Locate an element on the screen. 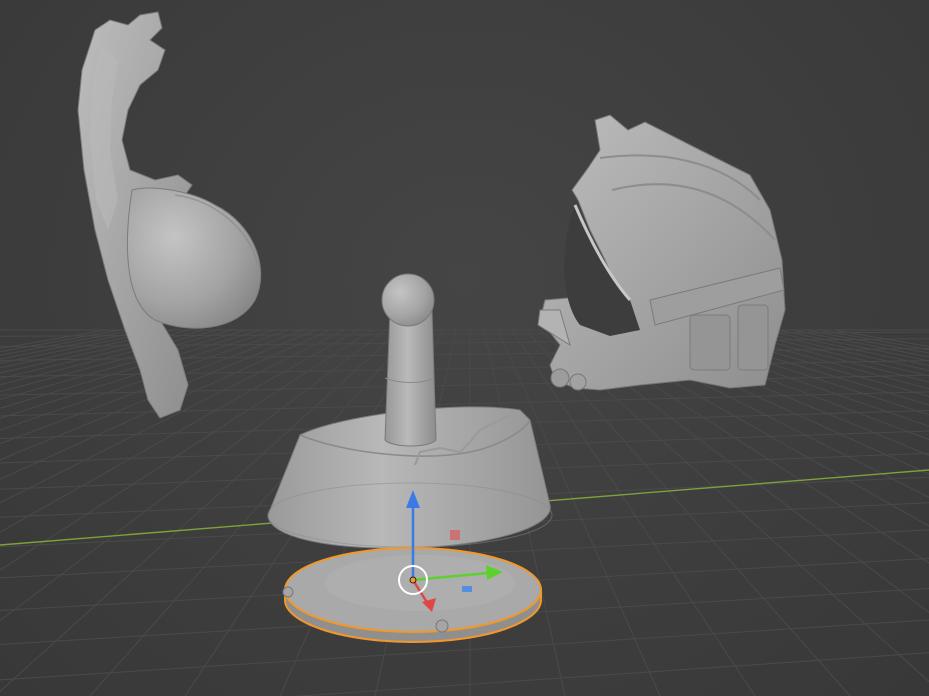 The width and height of the screenshot is (929, 696). gizmo-yz-plane-handle is located at coordinates (467, 589).